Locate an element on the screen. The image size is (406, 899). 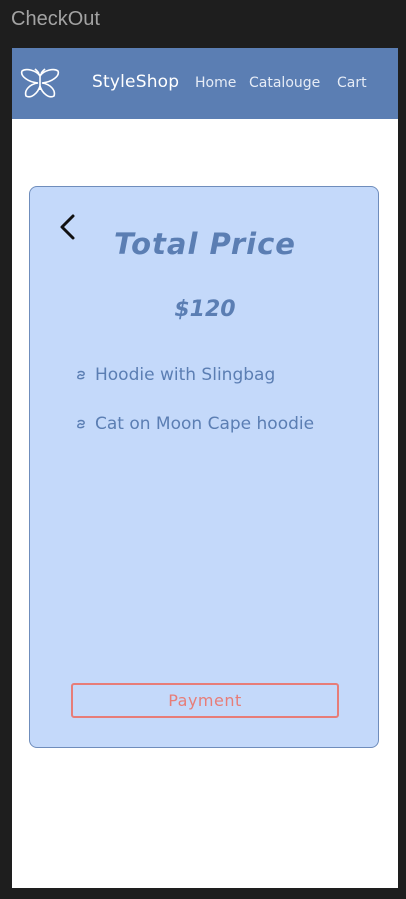
list-item: Hoodie with Slingbag is located at coordinates (175, 375).